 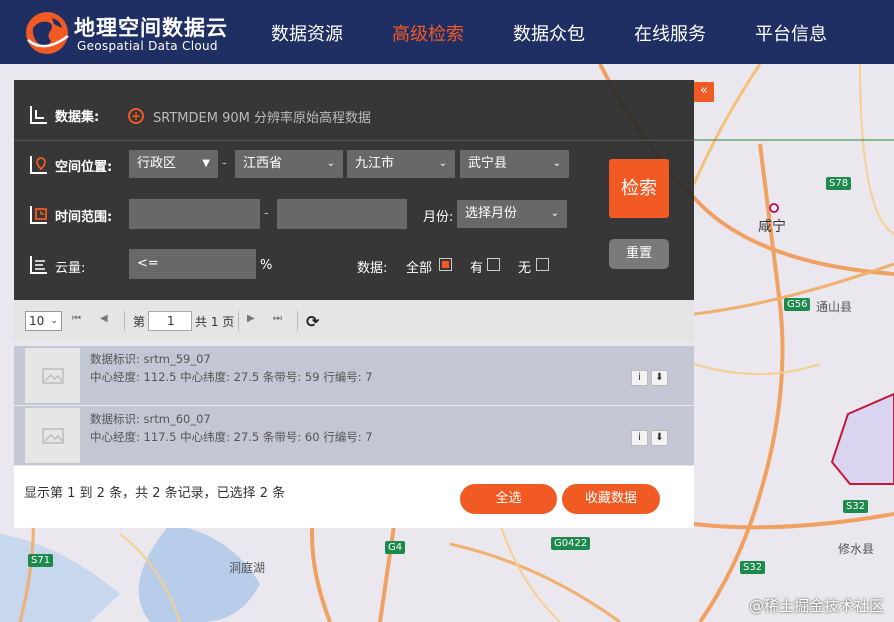 What do you see at coordinates (639, 188) in the screenshot?
I see `search-button: 检索` at bounding box center [639, 188].